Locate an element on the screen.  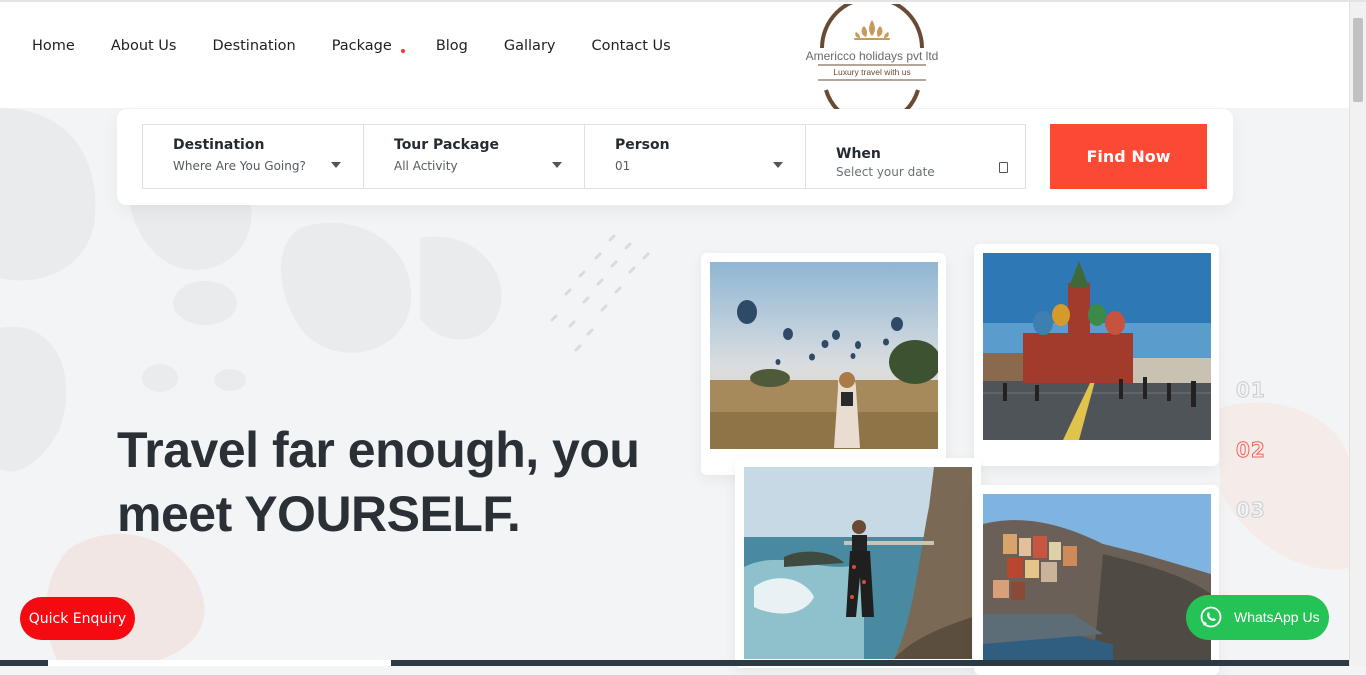
logo-name: Americco holidays pvt ltd is located at coordinates (872, 56).